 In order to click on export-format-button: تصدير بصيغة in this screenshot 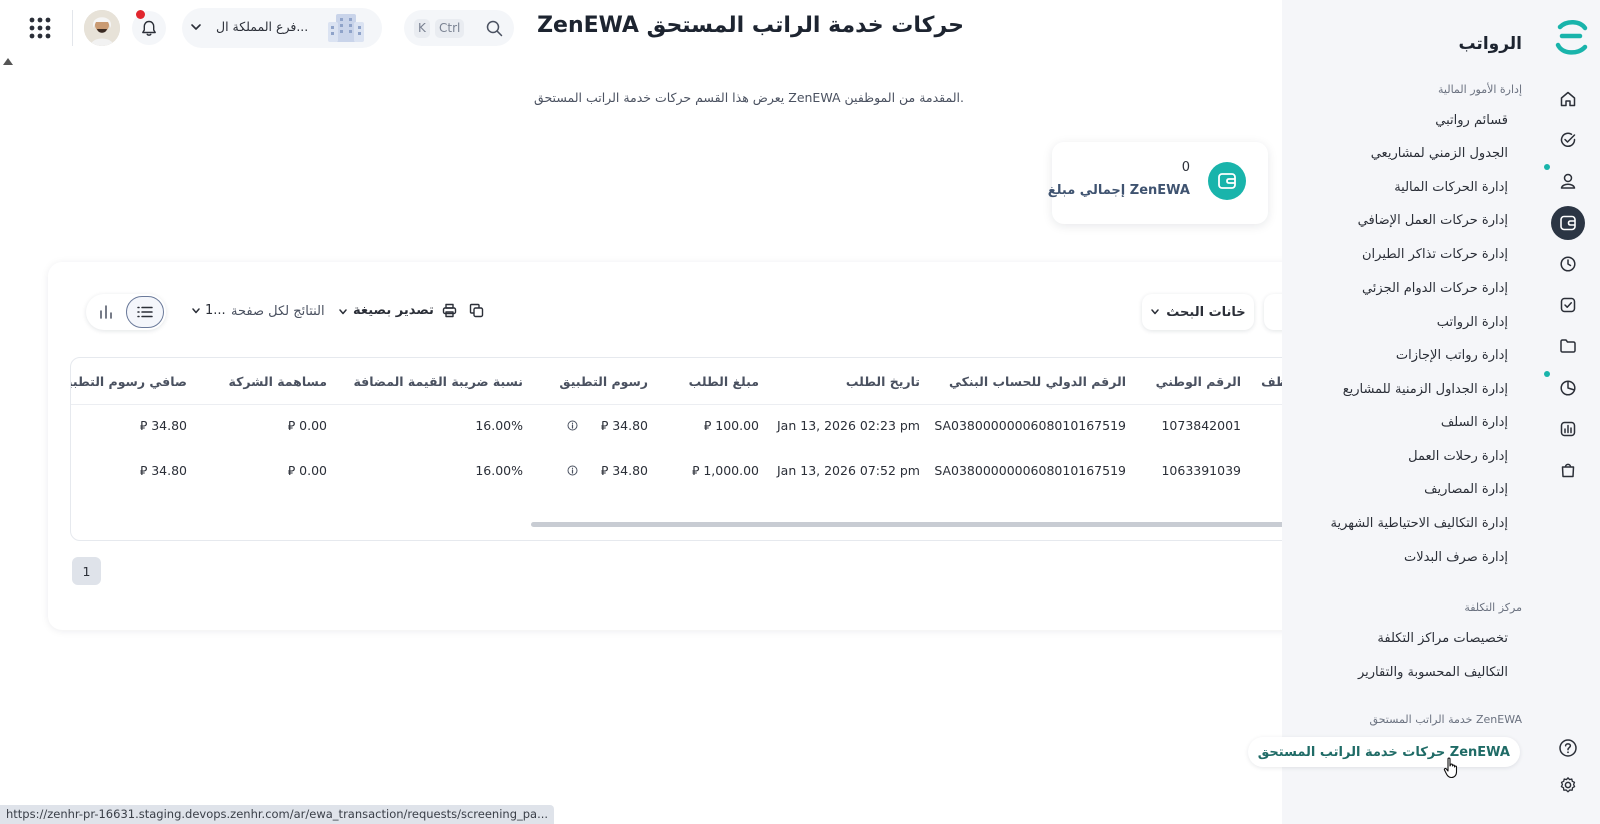, I will do `click(393, 310)`.